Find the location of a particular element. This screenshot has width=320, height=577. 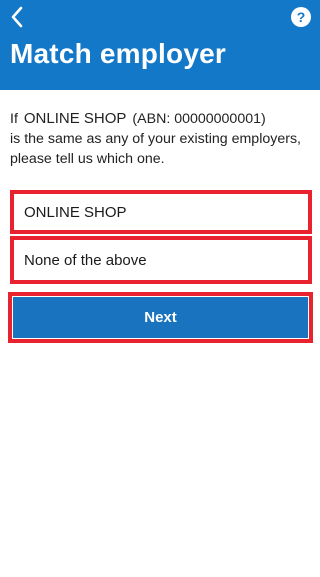

employer-abn: (ABN: 00000000001) is located at coordinates (199, 119).